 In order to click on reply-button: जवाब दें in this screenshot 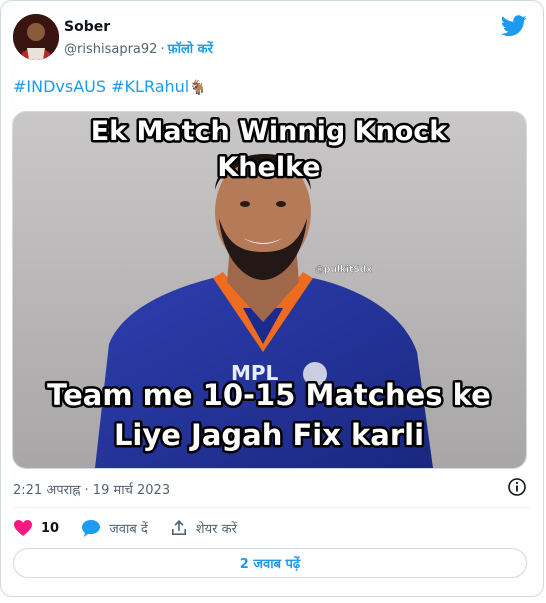, I will do `click(114, 528)`.